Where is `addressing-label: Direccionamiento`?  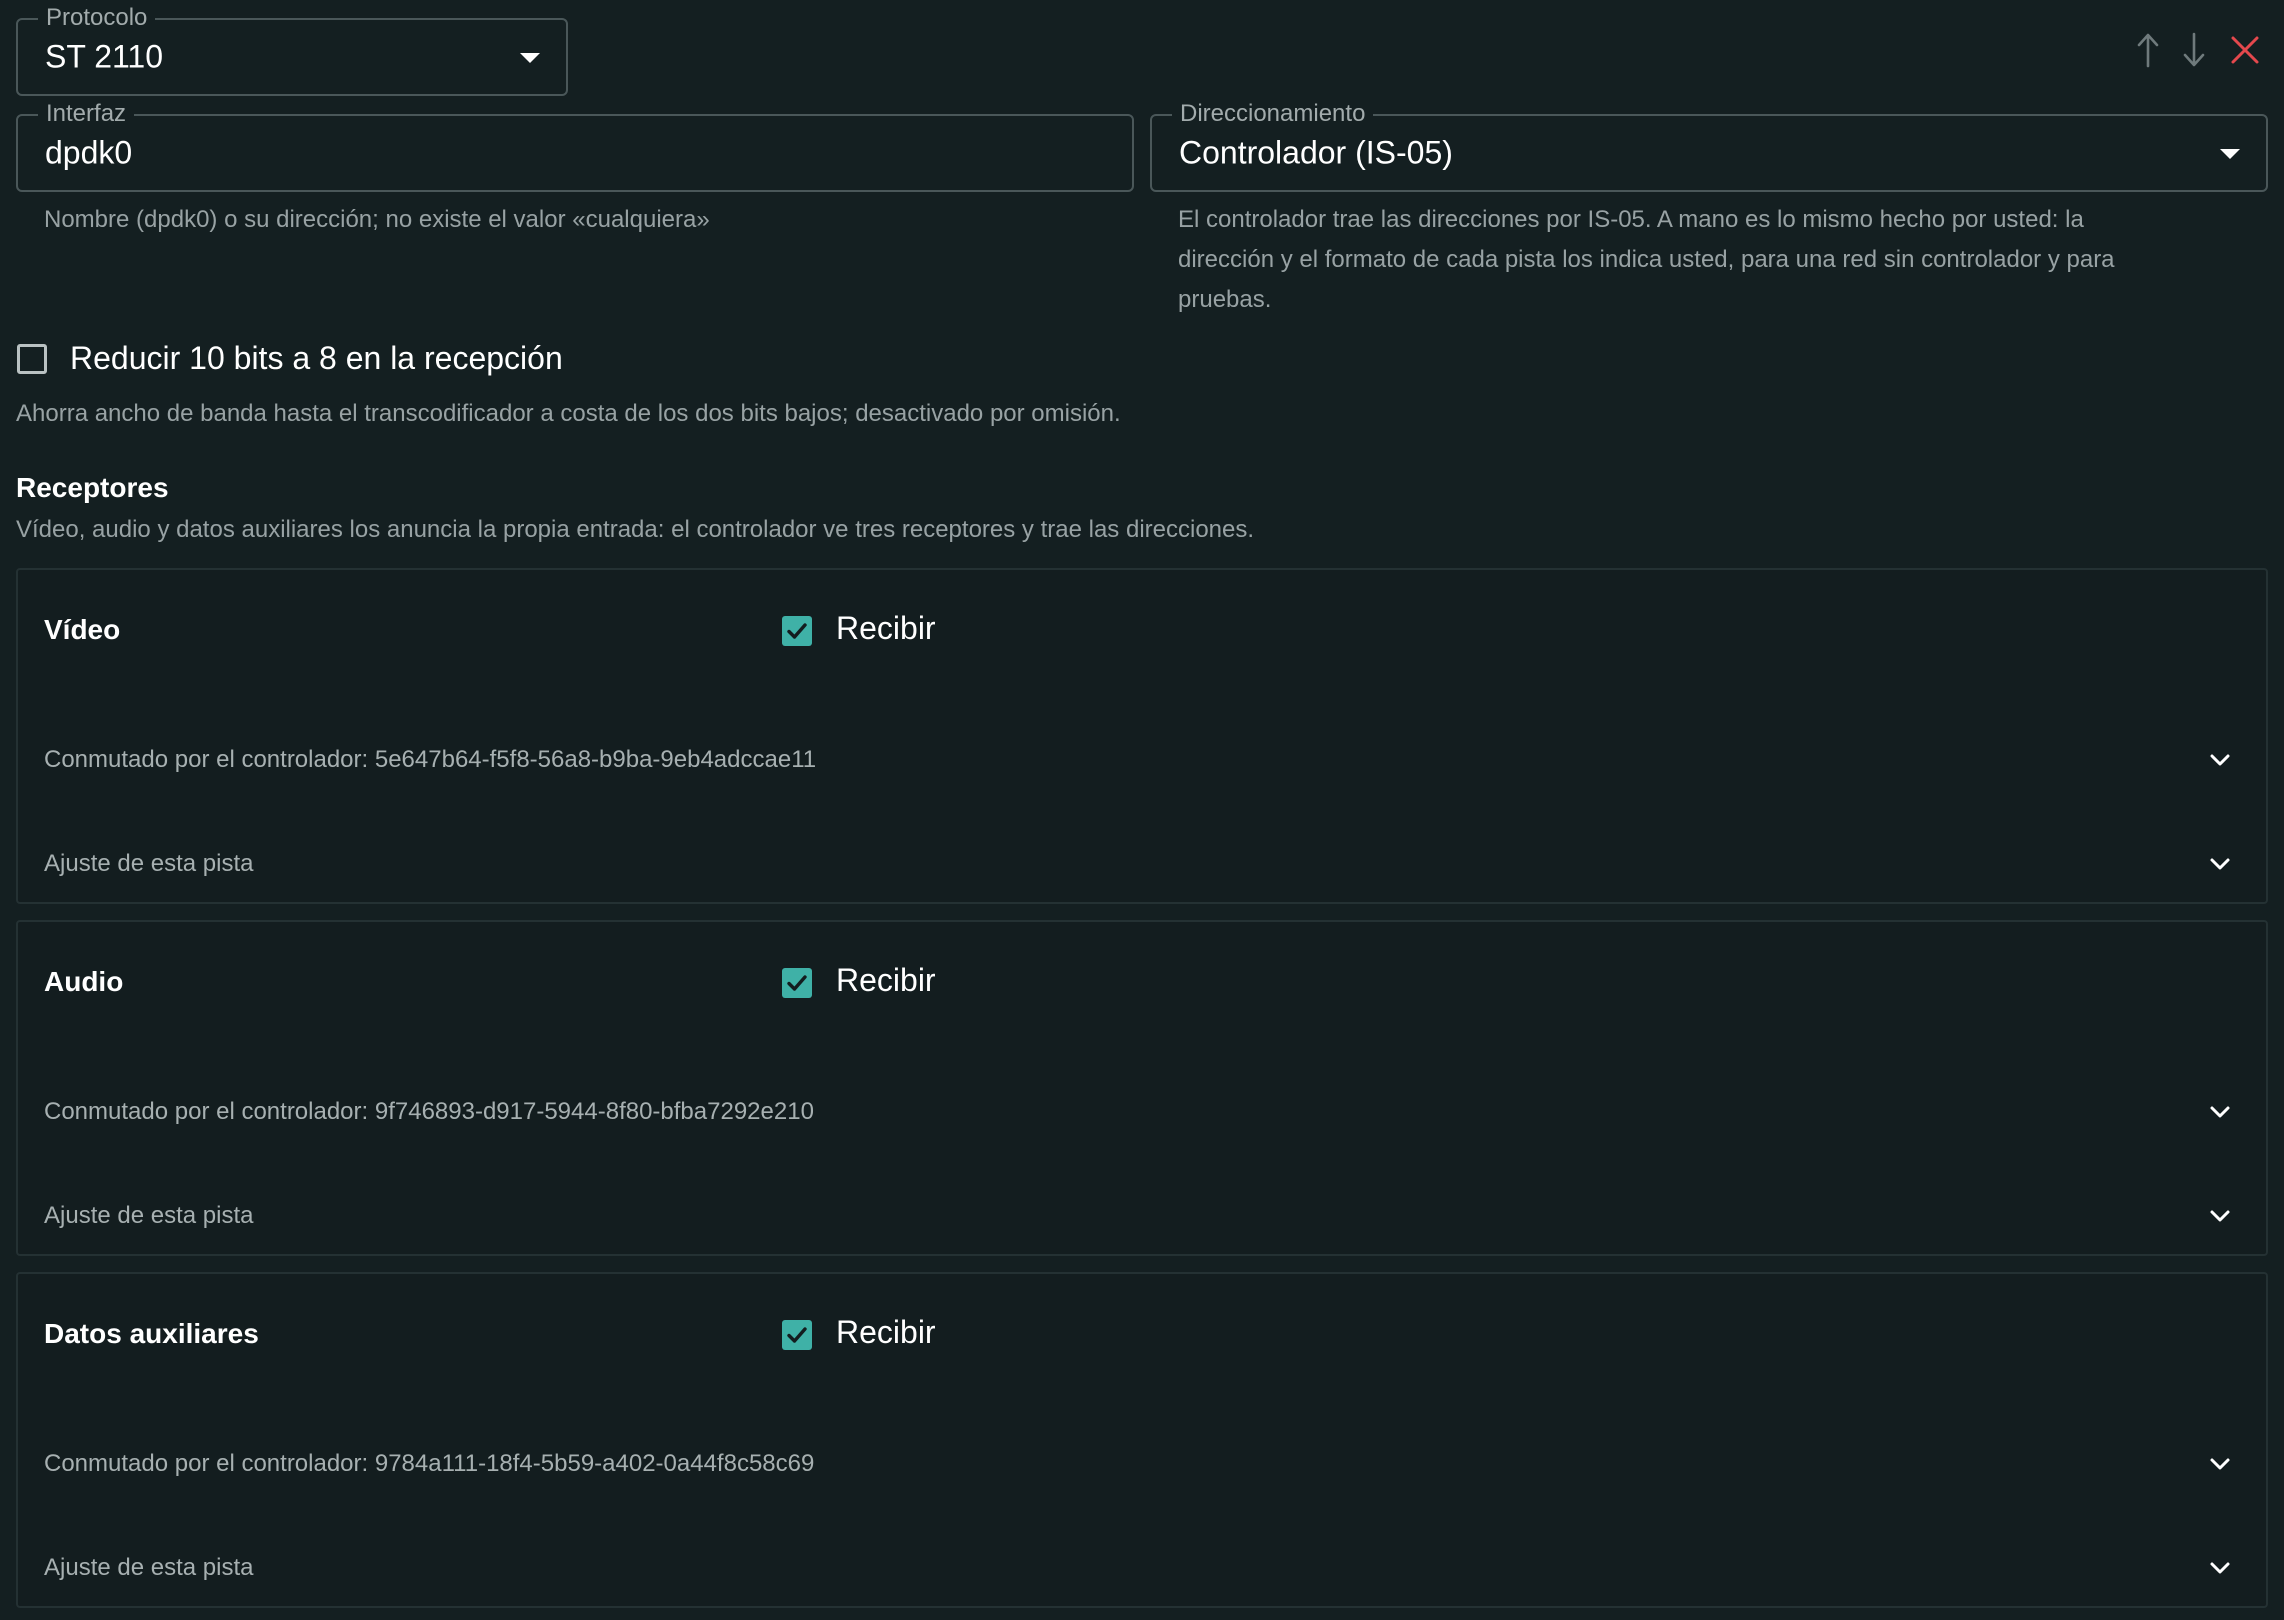
addressing-label: Direccionamiento is located at coordinates (1273, 114).